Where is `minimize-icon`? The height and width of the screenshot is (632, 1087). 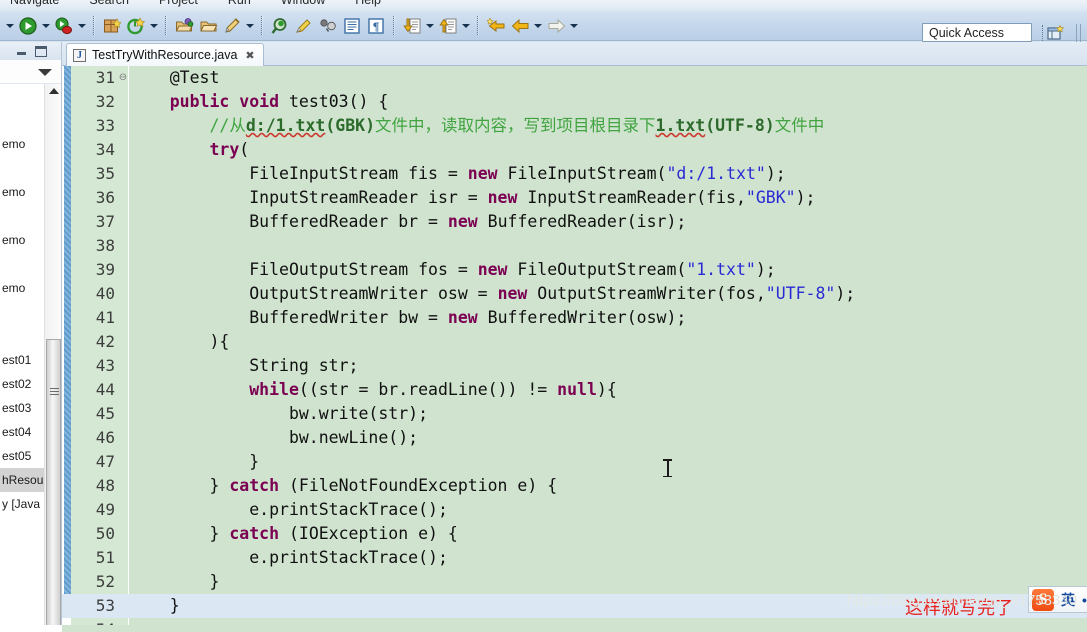
minimize-icon is located at coordinates (21, 52).